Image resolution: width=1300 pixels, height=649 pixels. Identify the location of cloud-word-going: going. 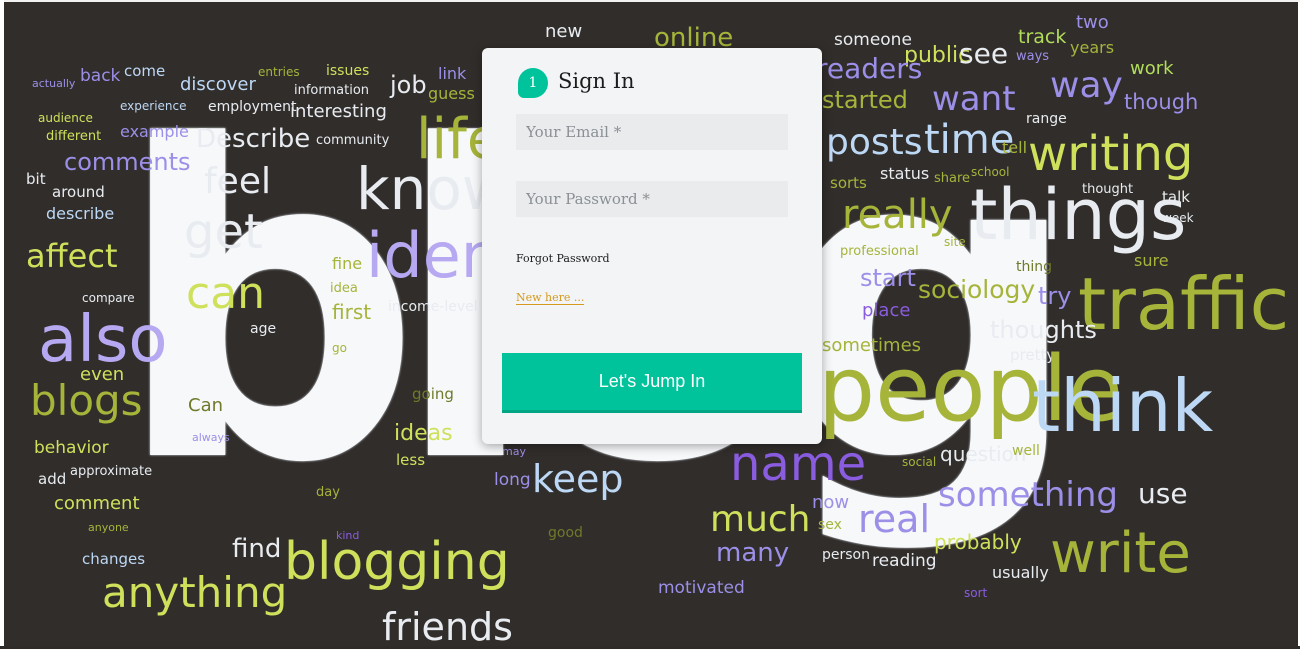
(433, 394).